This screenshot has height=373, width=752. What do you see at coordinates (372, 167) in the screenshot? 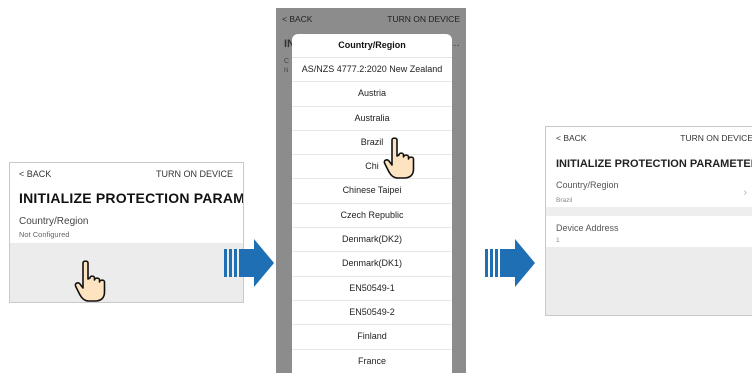
I see `option-item: Chi` at bounding box center [372, 167].